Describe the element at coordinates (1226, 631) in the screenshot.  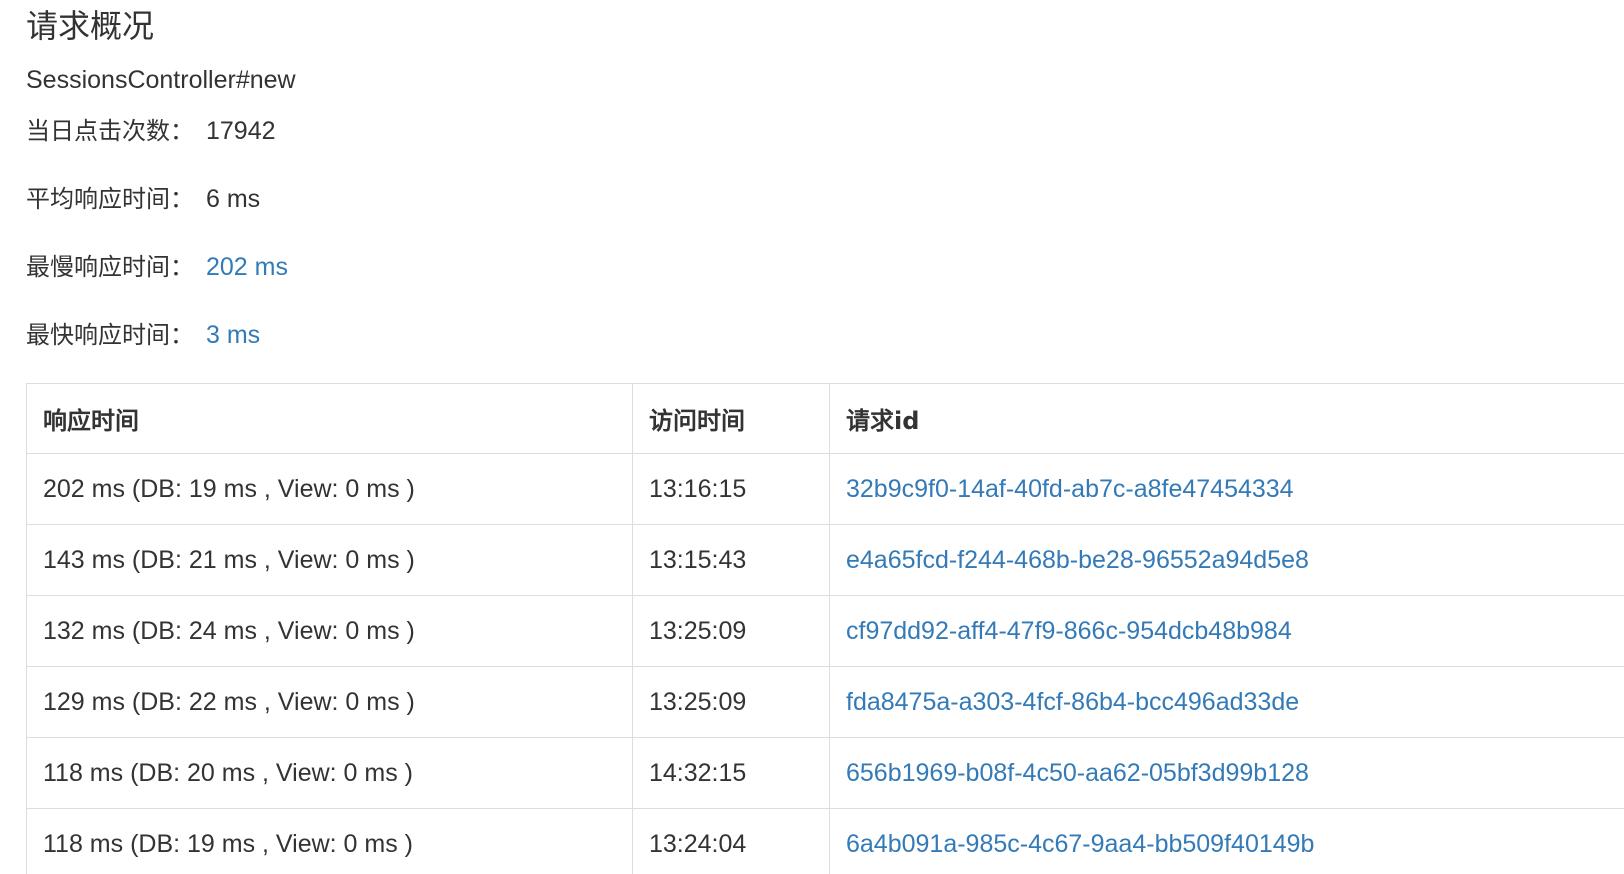
I see `request-id-link: cf97dd92-aff4-47f9-866c-954dcb48b984` at that location.